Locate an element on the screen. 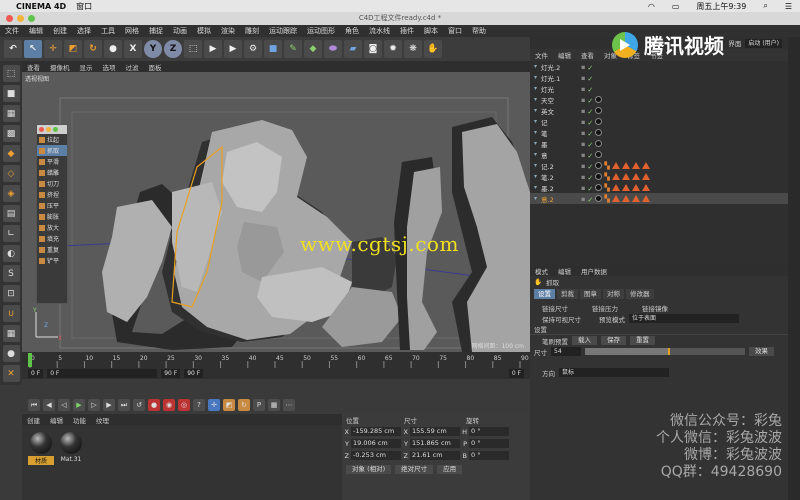  object-row: ▾ 灯光.1 ▪ ✓ is located at coordinates (659, 77).